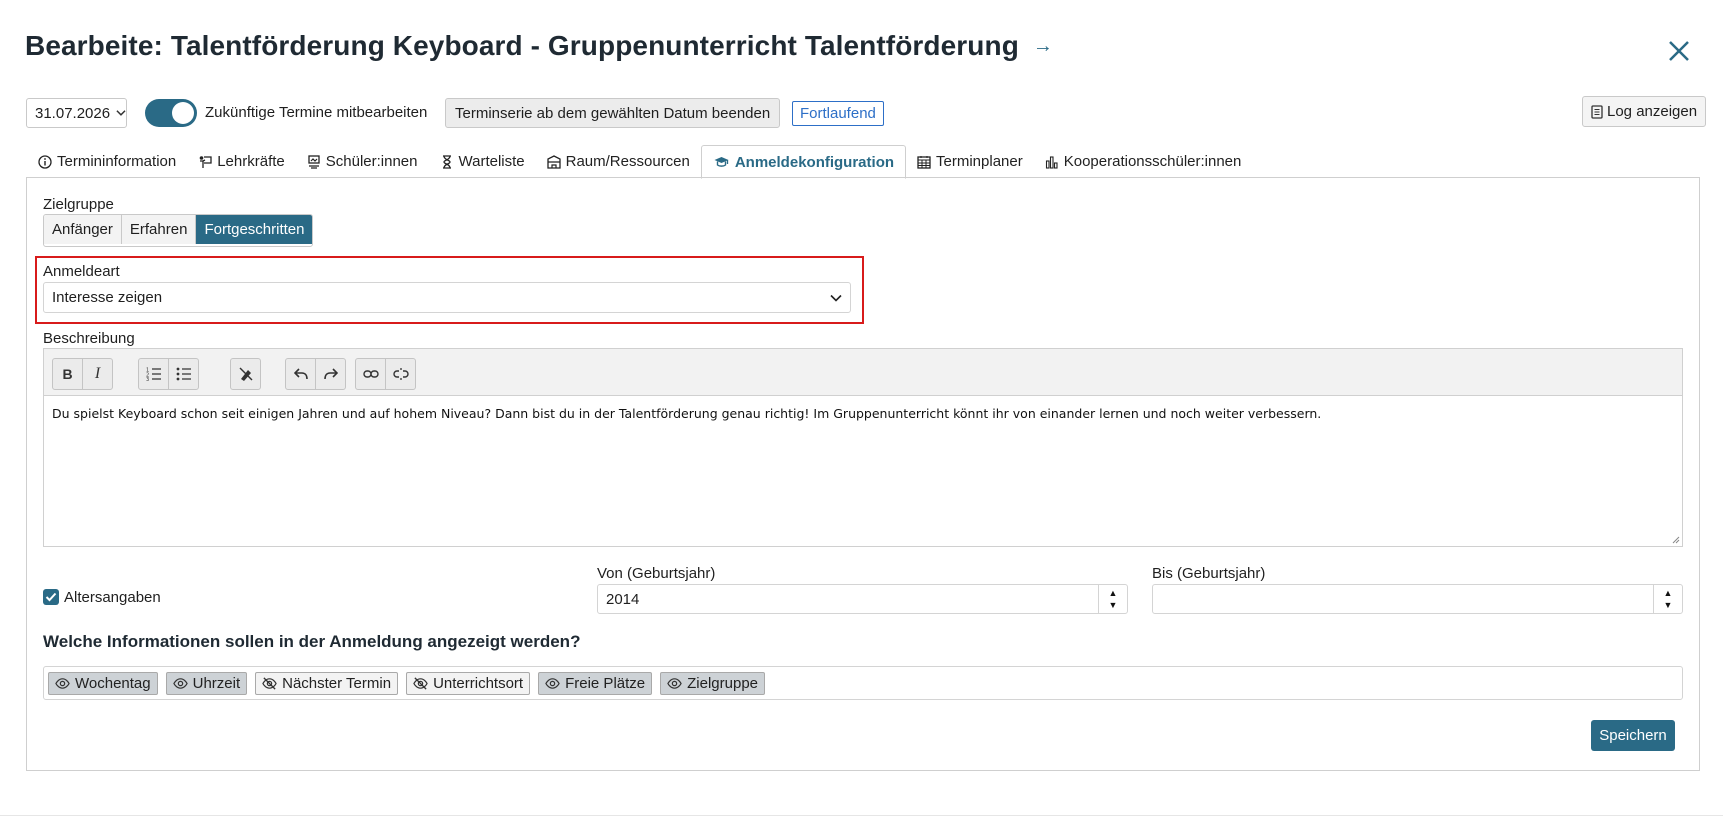  Describe the element at coordinates (1675, 539) in the screenshot. I see `resize-grip-icon` at that location.